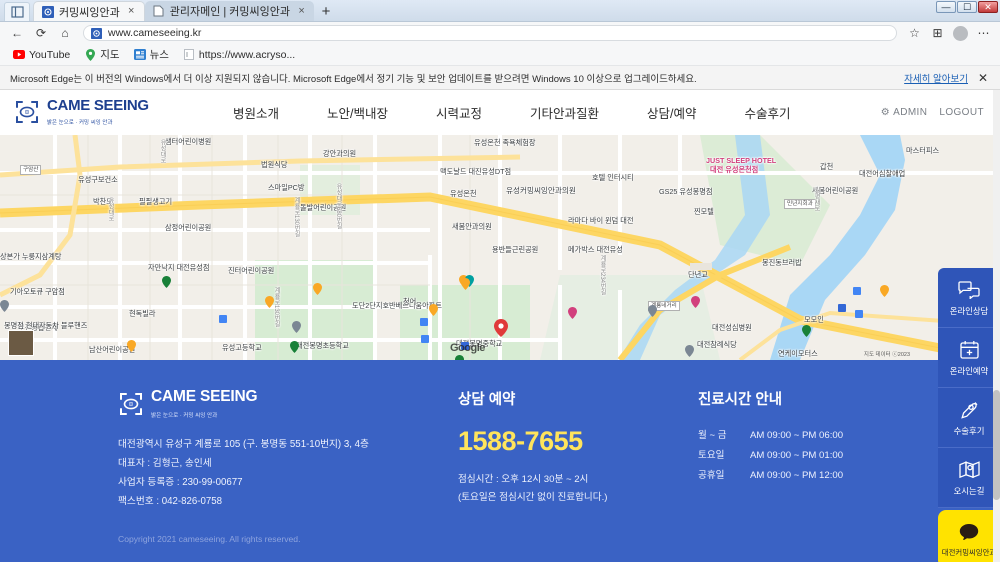 This screenshot has height=562, width=1000. I want to click on footer-business-number: 사업자 등록증 : 230-99-00677, so click(180, 482).